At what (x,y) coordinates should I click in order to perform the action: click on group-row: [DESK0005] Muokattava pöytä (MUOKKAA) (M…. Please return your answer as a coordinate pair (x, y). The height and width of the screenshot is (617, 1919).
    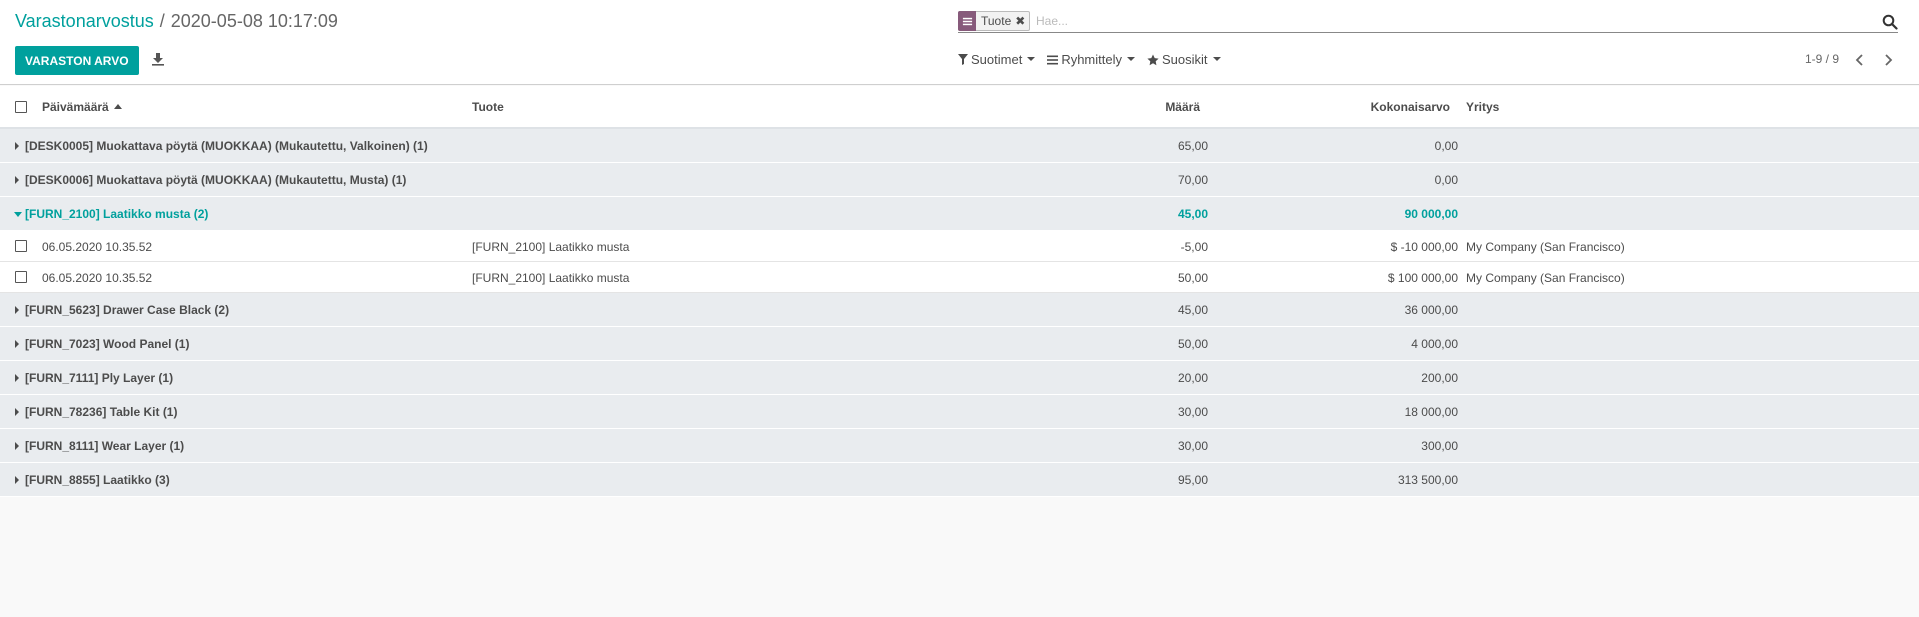
    Looking at the image, I should click on (959, 146).